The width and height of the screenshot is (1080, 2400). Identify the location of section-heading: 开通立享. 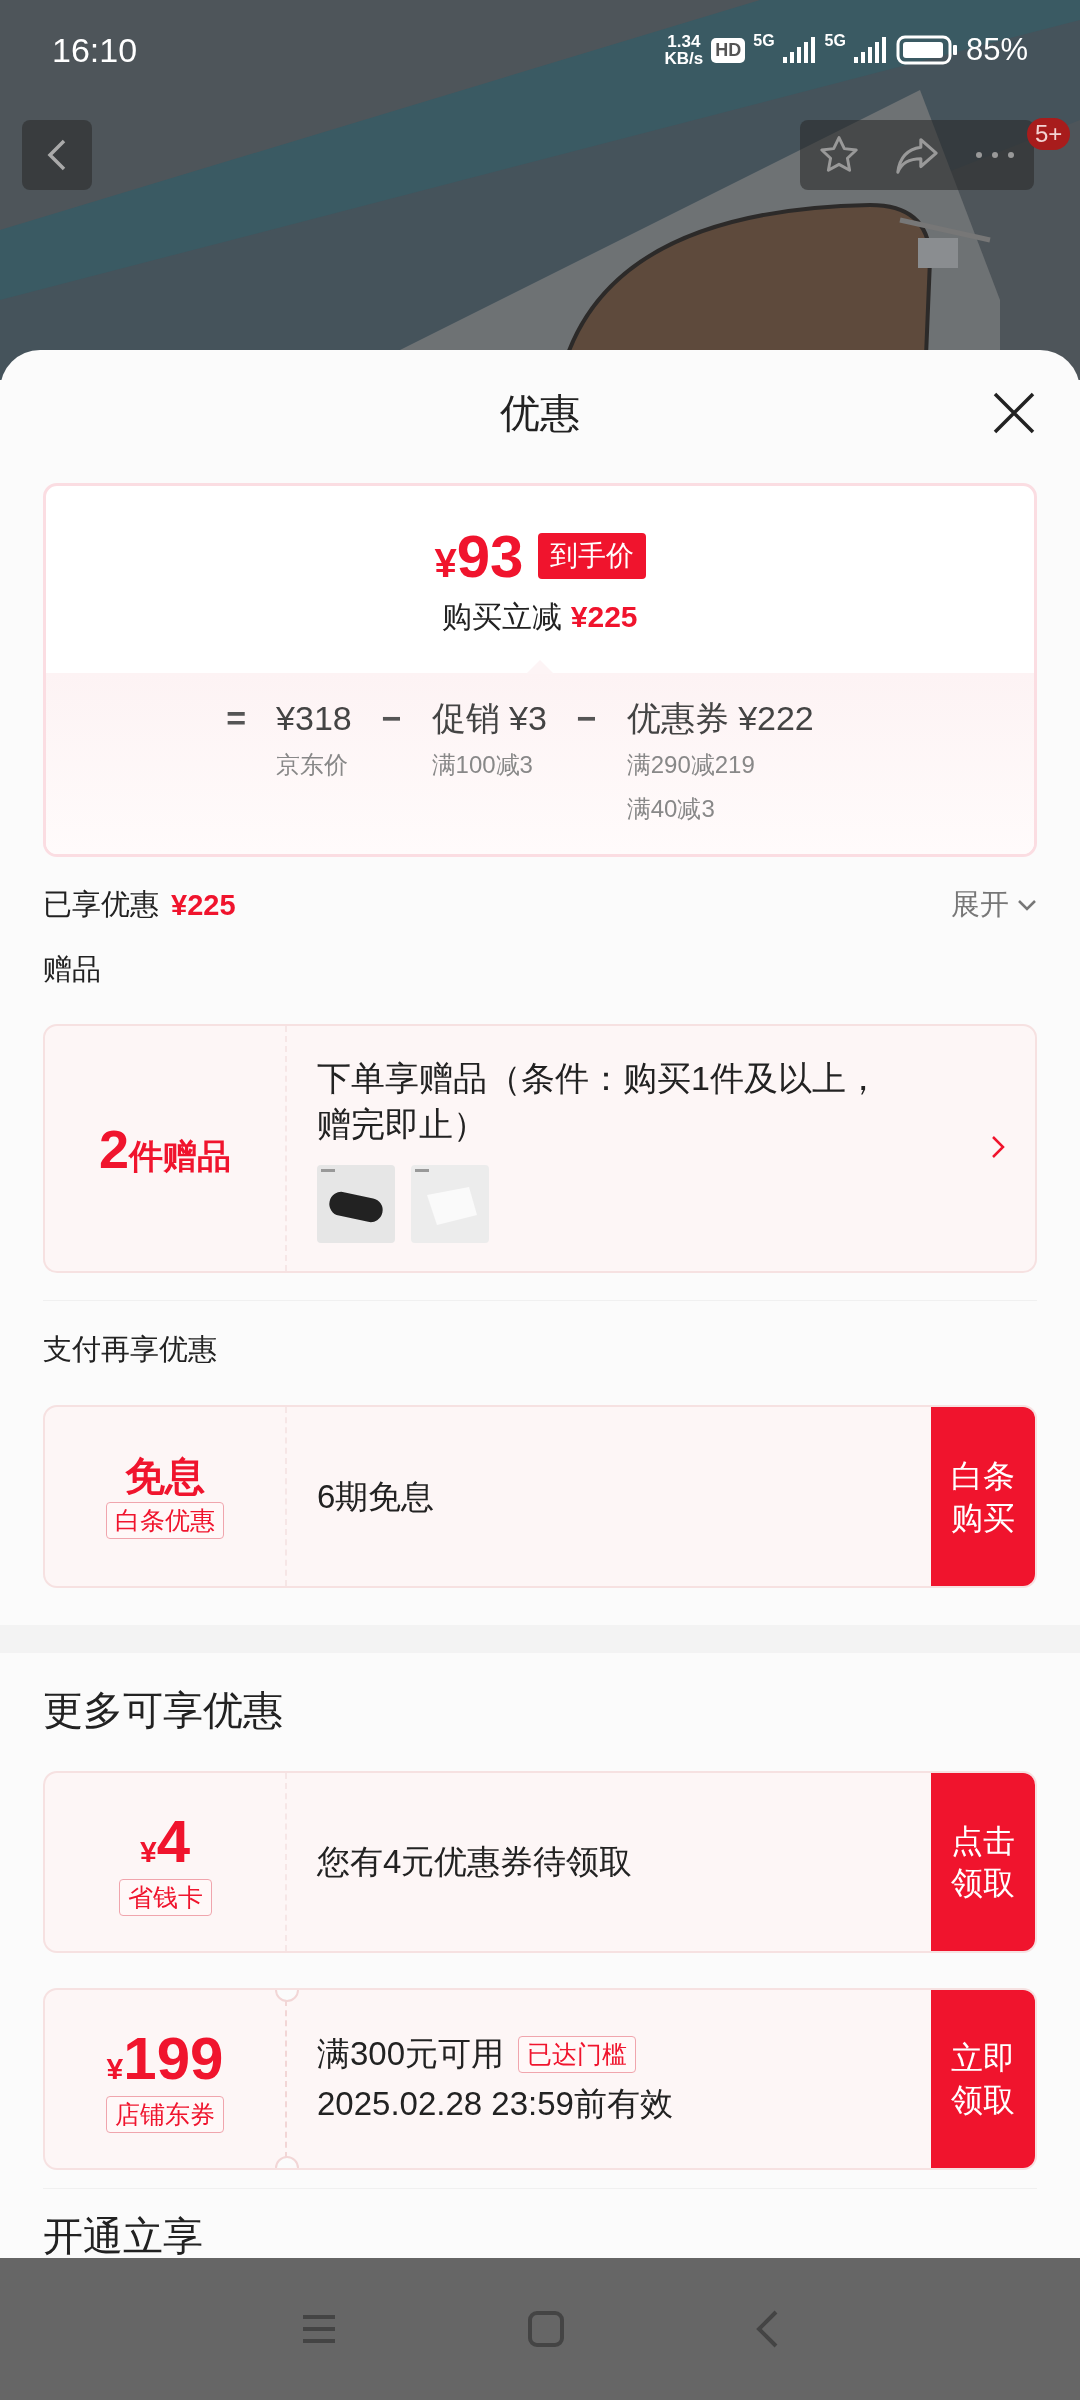
(123, 2236).